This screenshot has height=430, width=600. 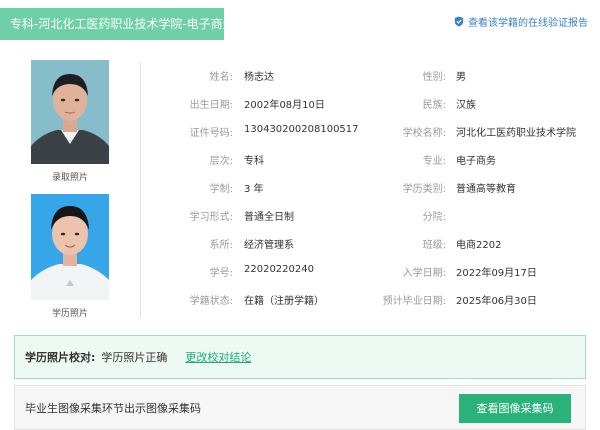 I want to click on class-value: 电商2202, so click(x=479, y=245).